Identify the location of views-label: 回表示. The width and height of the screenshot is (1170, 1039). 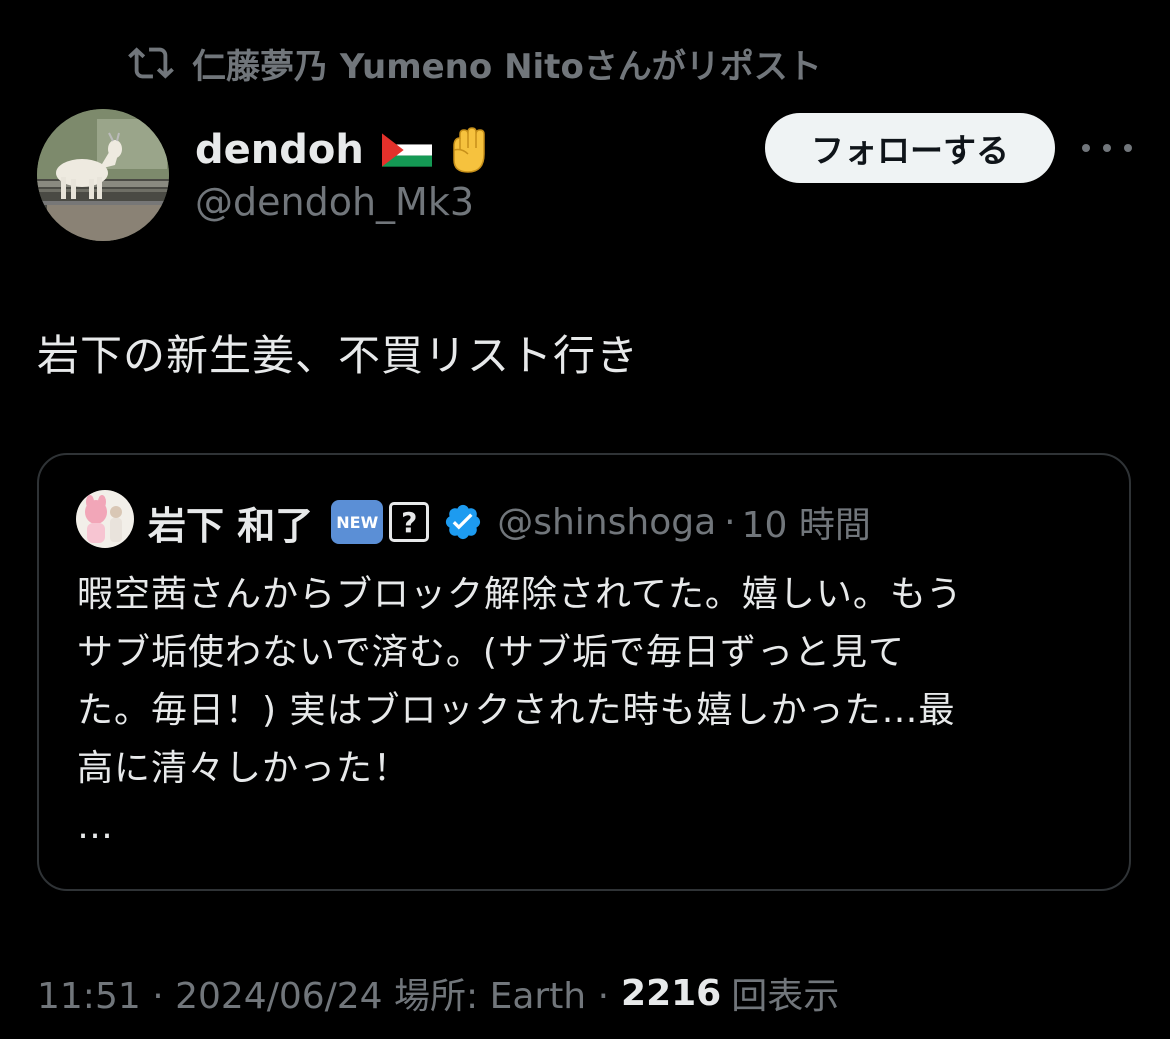
(785, 996).